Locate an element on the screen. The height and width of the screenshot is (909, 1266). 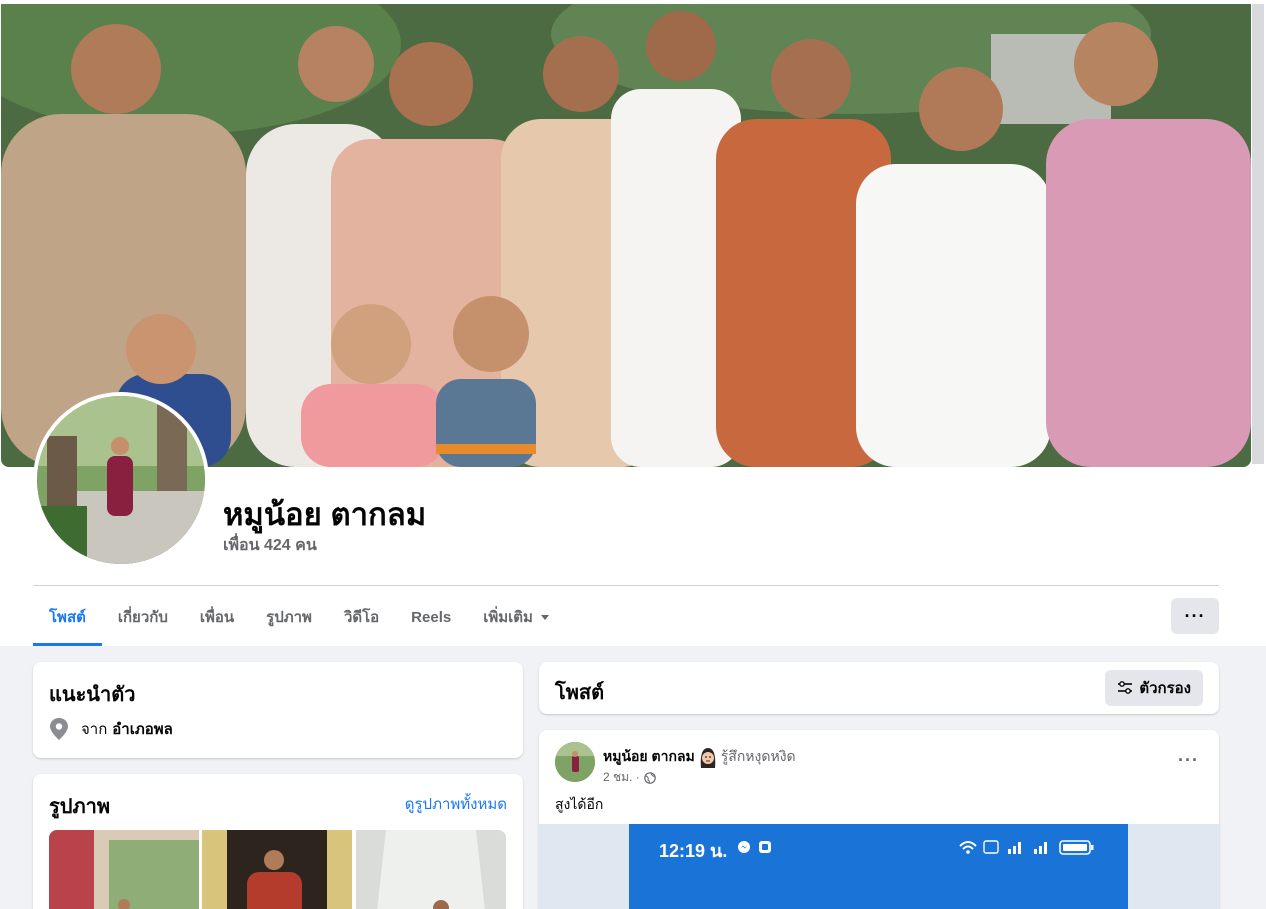
posts-title: โพสต์ is located at coordinates (580, 693).